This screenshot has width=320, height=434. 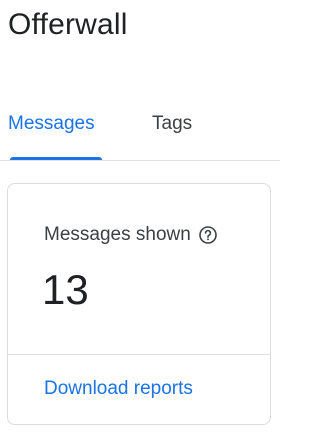 I want to click on page-title: Offerwall, so click(x=68, y=24).